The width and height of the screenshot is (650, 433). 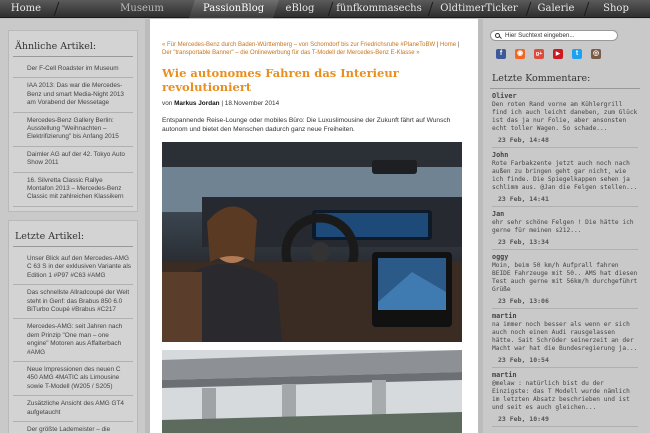 I want to click on nav-tab-eblog: eBlog, so click(x=300, y=9).